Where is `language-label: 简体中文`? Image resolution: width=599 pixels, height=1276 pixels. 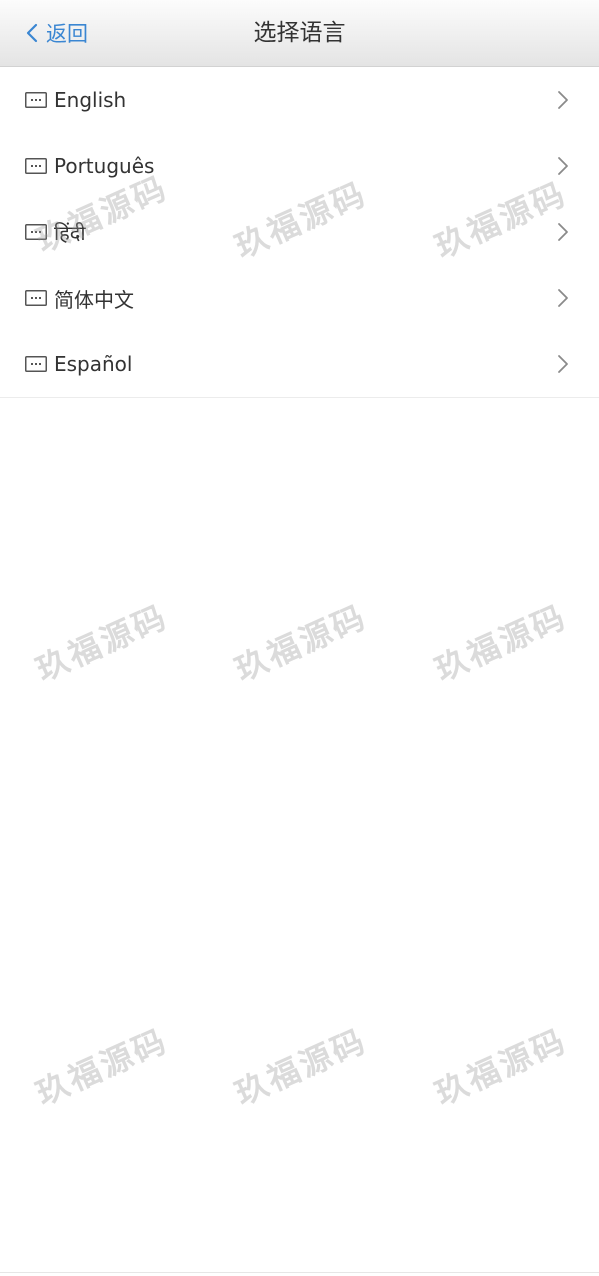
language-label: 简体中文 is located at coordinates (94, 299).